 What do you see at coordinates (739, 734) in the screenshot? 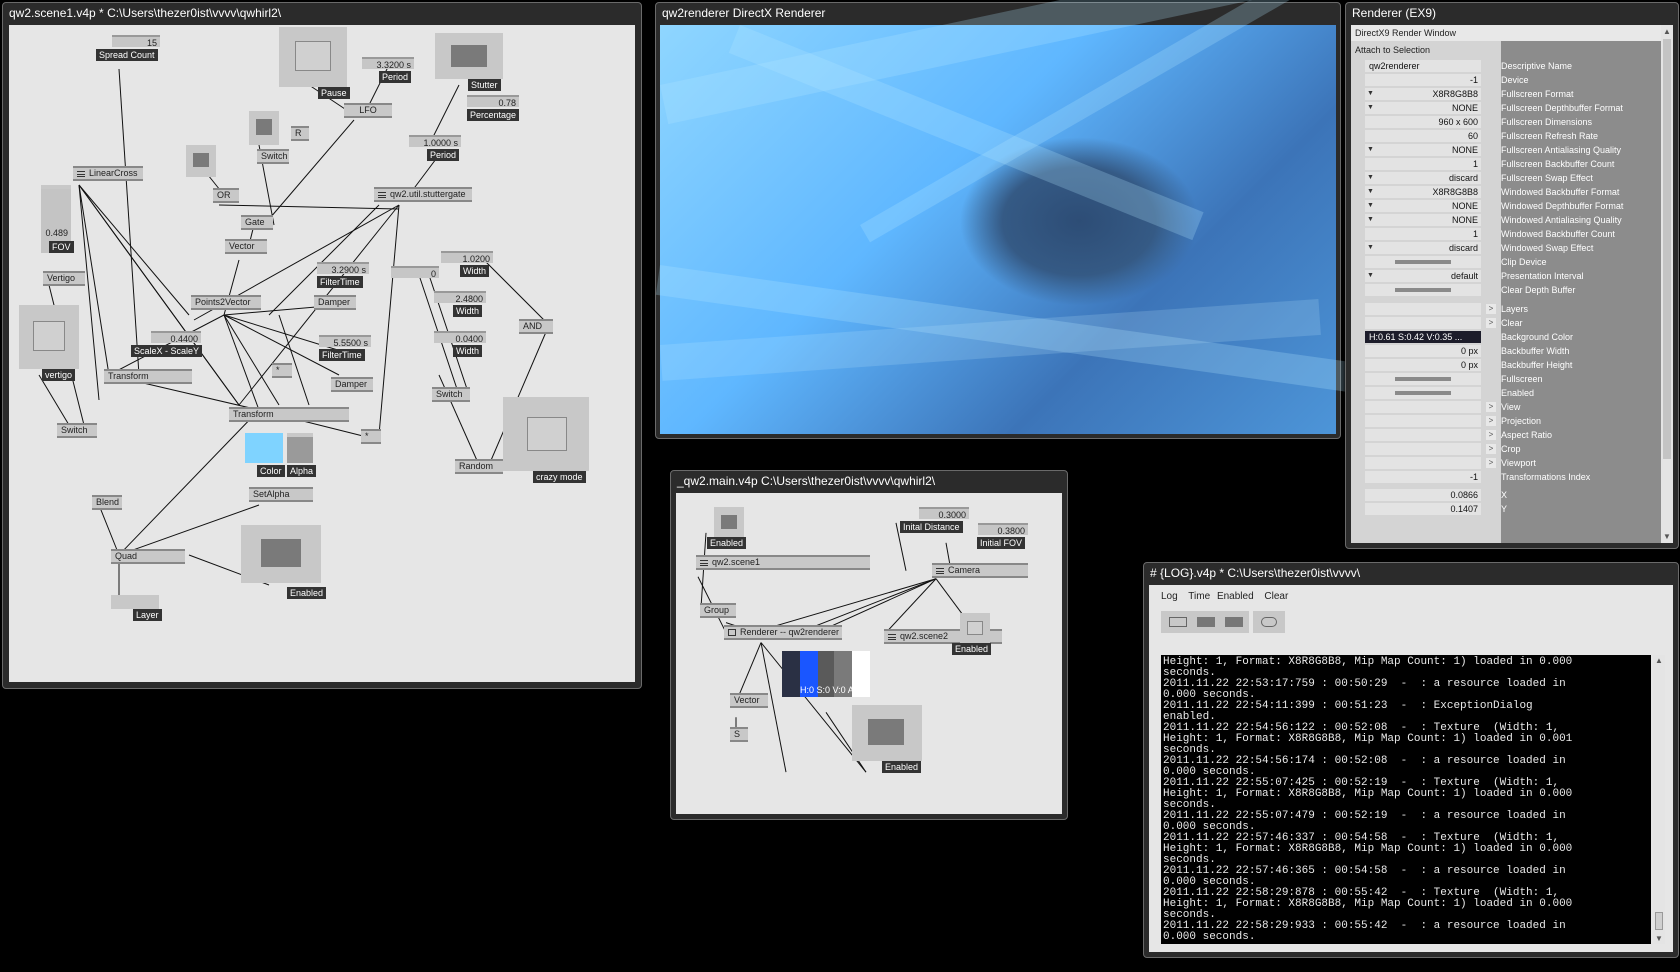
I see `s-node: S` at bounding box center [739, 734].